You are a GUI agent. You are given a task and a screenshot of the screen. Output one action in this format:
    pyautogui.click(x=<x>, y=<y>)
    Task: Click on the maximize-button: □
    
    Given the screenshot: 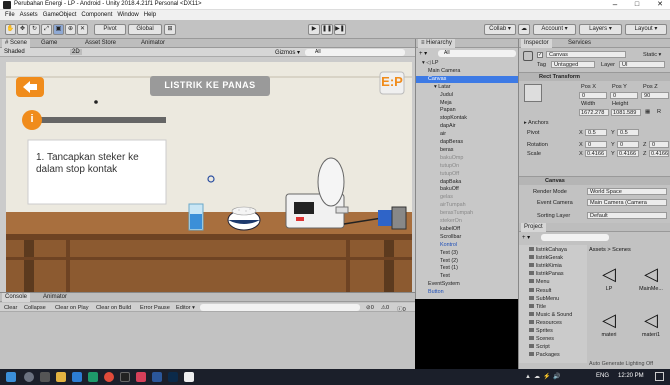 What is the action you would take?
    pyautogui.click(x=637, y=5)
    